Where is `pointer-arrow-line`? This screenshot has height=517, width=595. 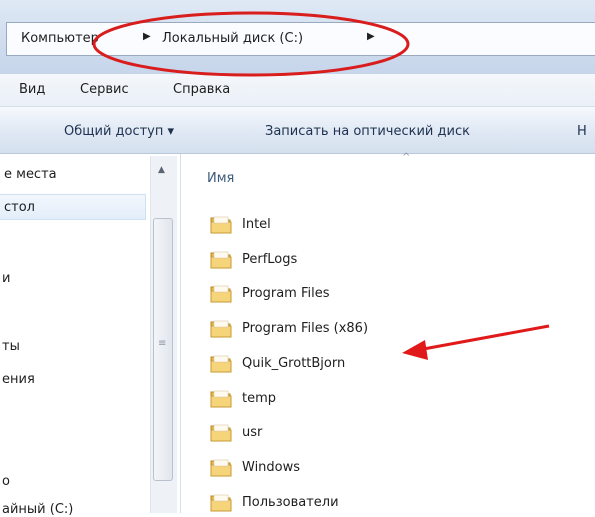
pointer-arrow-line is located at coordinates (483, 338).